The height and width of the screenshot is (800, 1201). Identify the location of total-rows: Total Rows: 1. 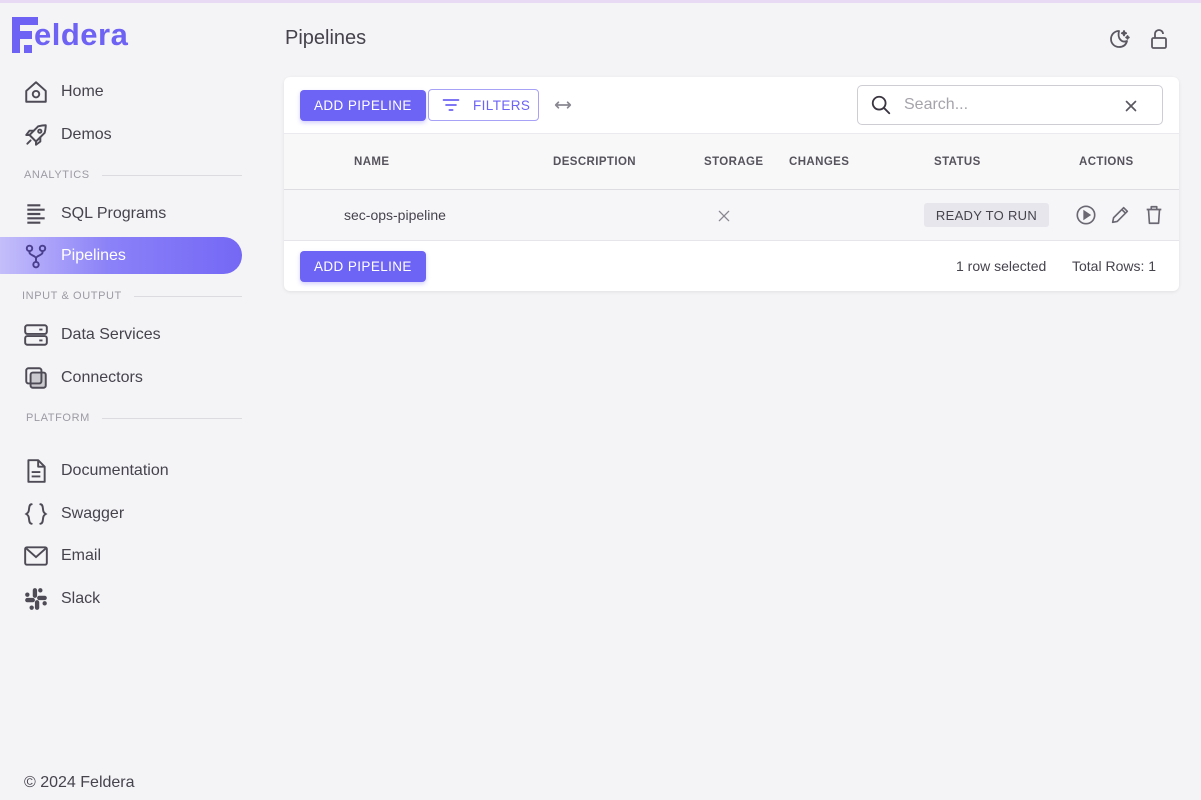
(1114, 266).